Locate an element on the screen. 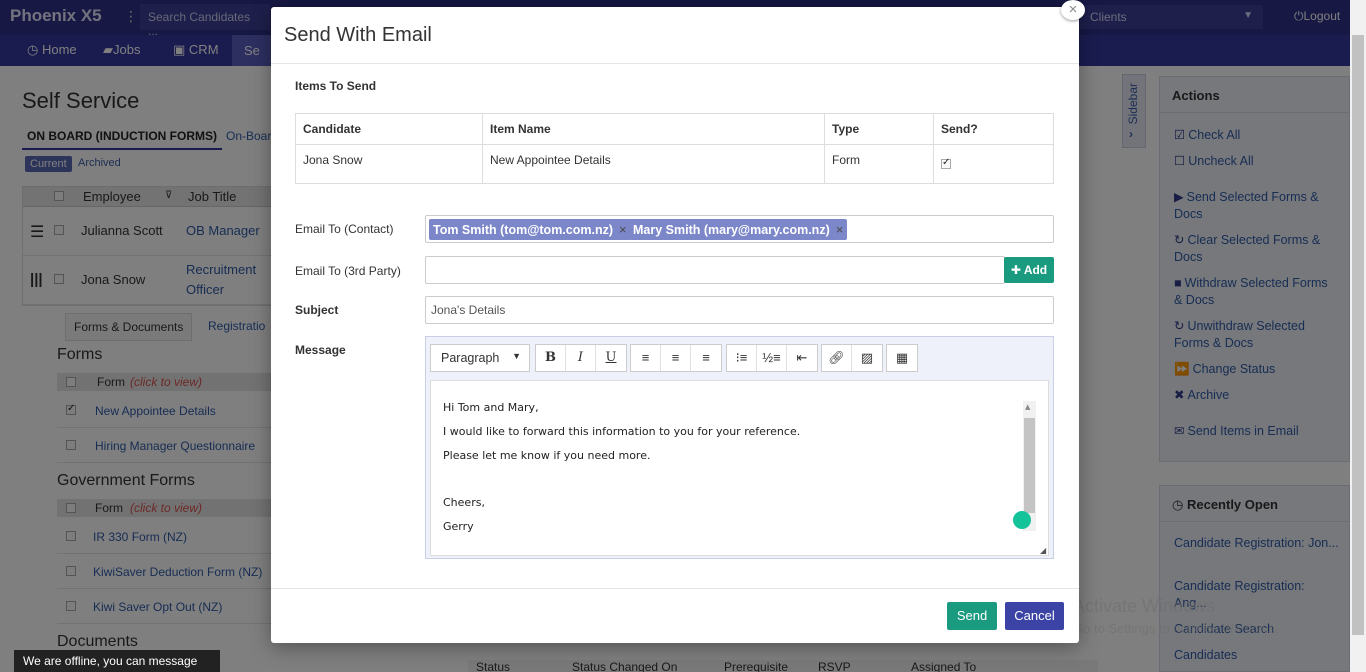  align-center-icon: ≡ is located at coordinates (676, 358).